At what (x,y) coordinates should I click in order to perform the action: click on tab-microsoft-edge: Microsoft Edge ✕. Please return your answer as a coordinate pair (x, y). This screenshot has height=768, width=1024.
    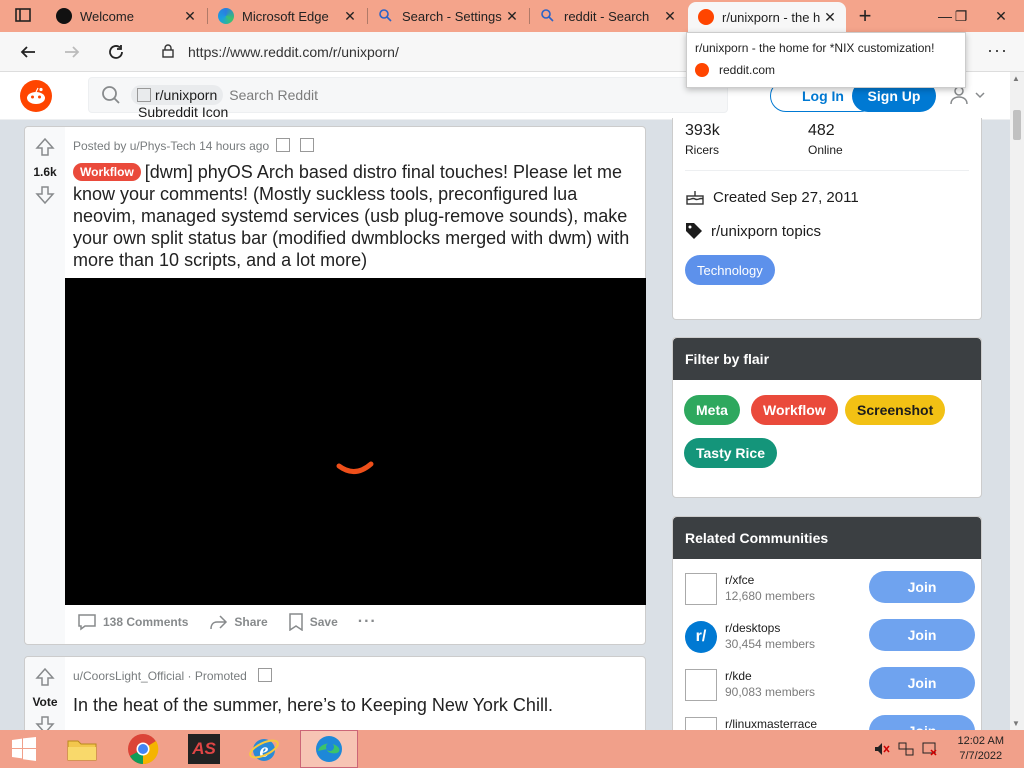
    Looking at the image, I should click on (287, 16).